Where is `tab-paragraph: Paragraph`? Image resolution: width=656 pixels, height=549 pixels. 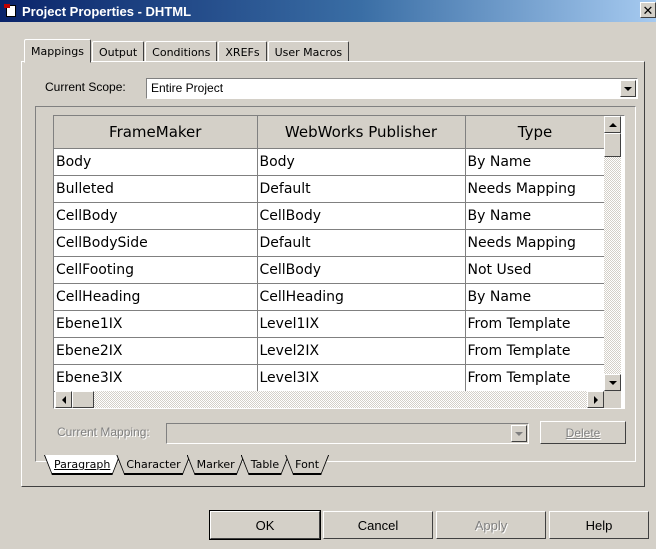 tab-paragraph: Paragraph is located at coordinates (82, 465).